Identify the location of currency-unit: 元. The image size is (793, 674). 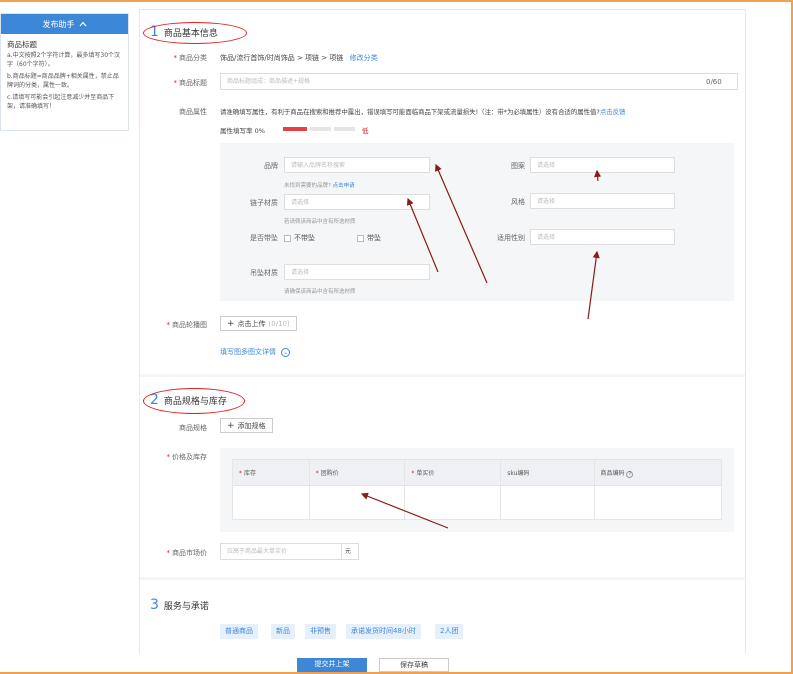
(350, 551).